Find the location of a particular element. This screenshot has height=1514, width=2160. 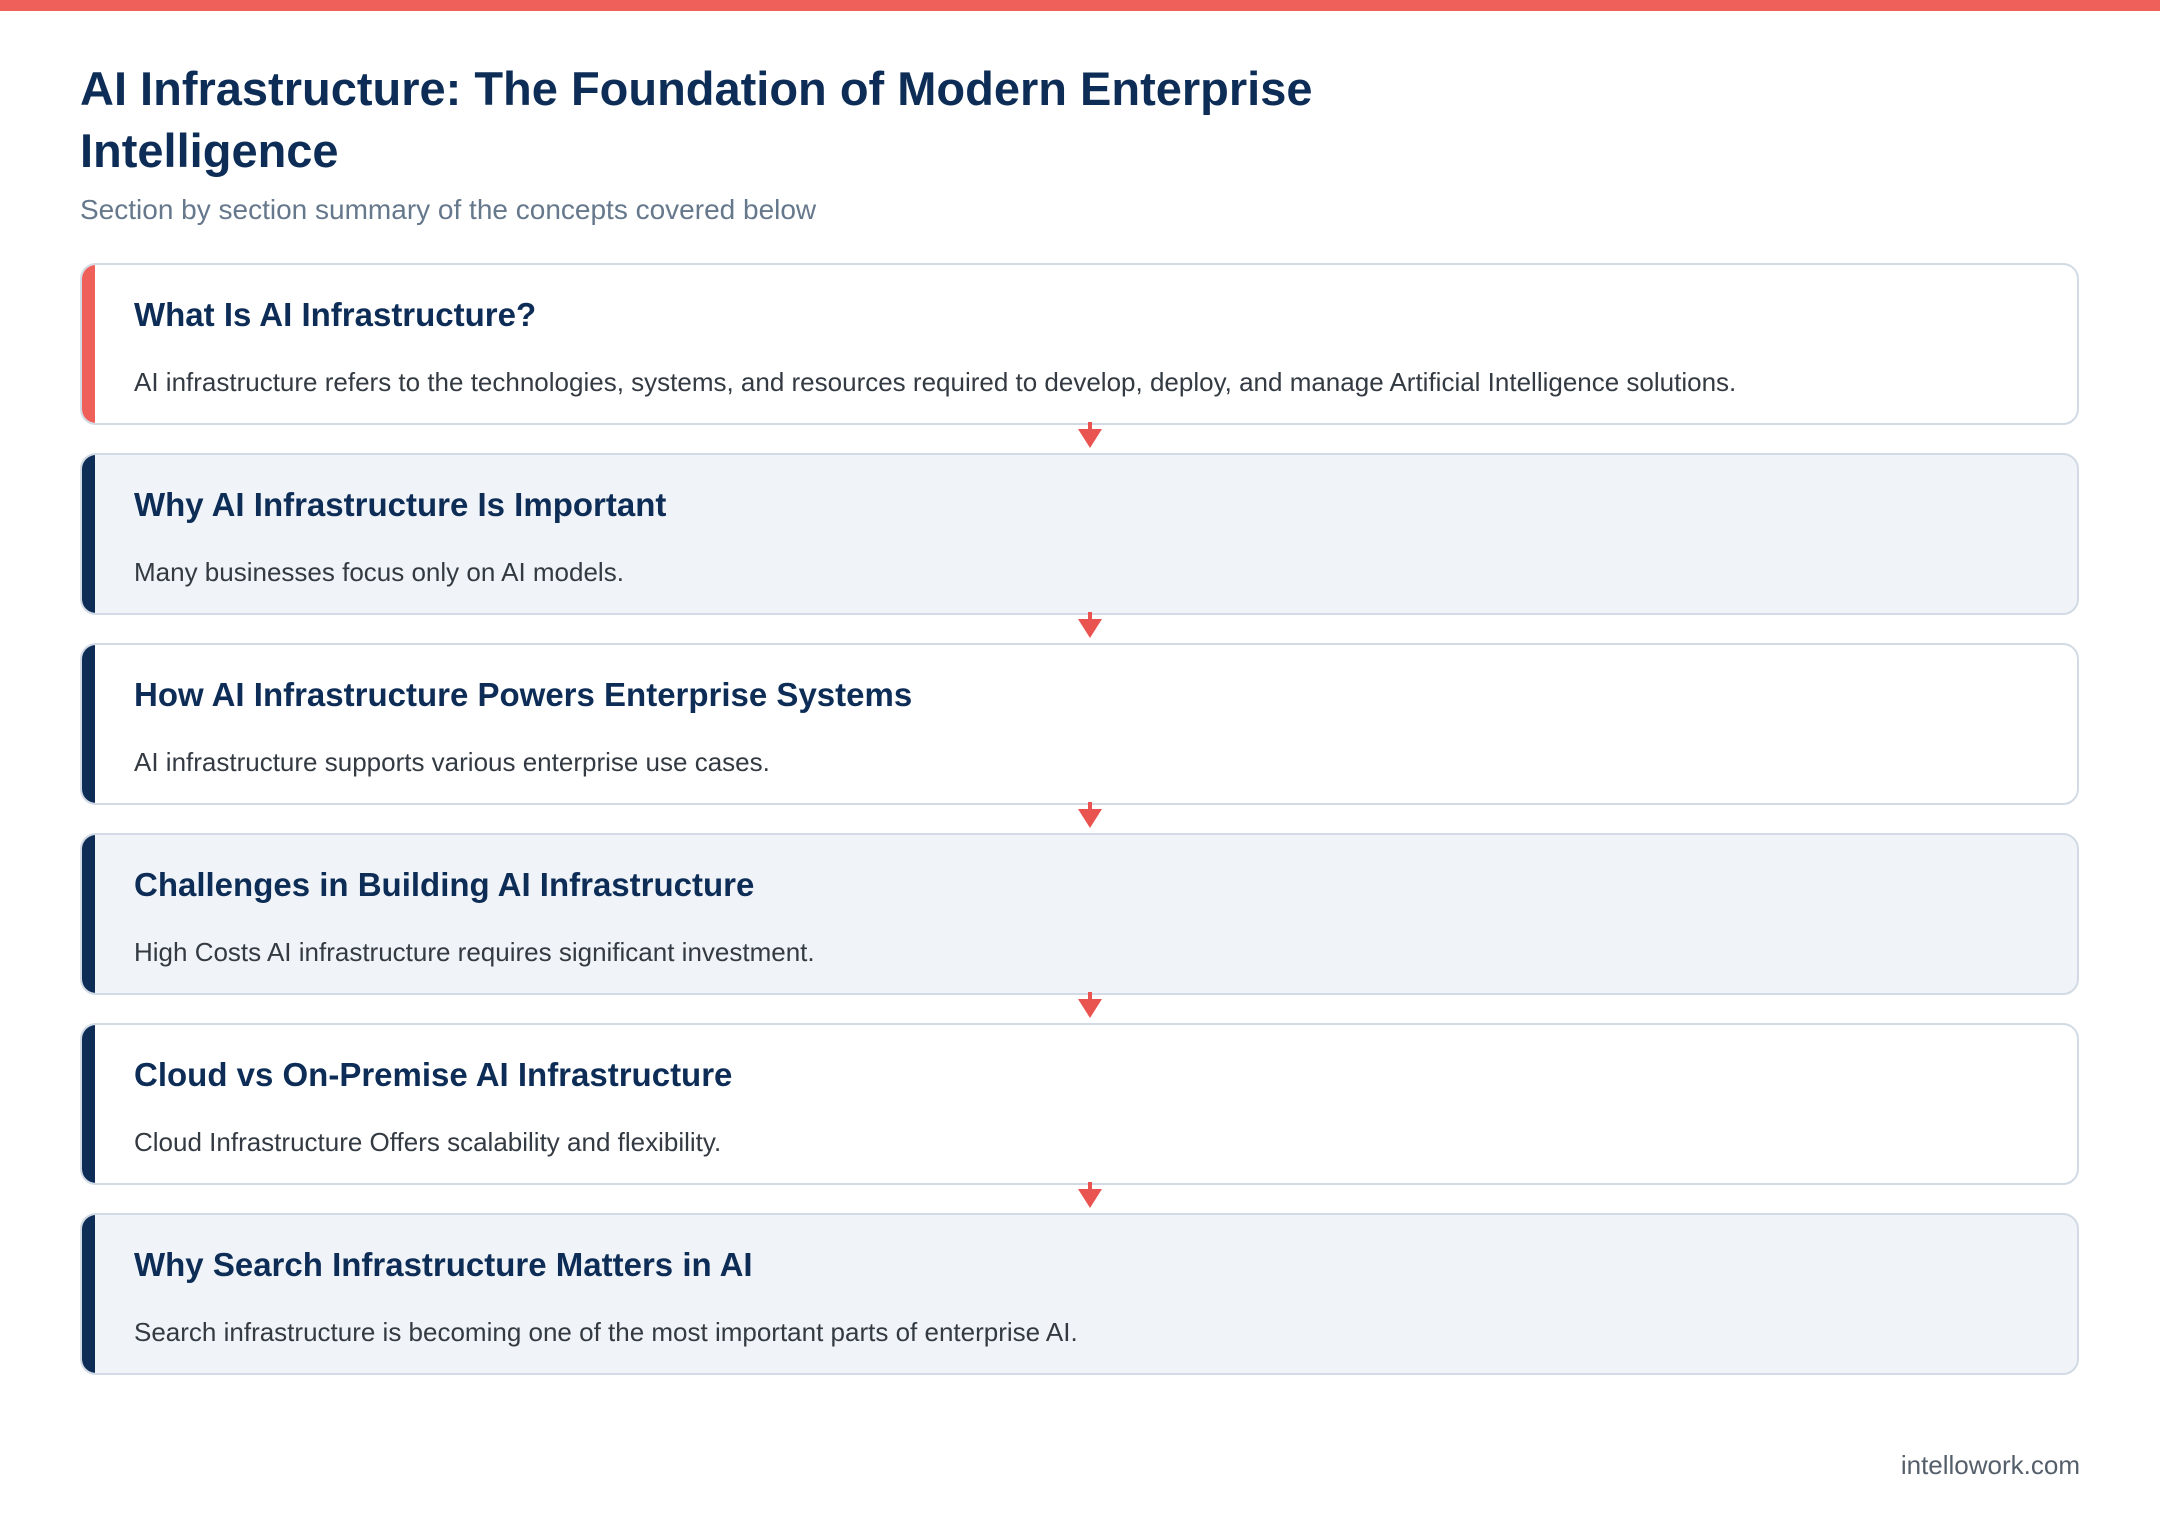

step-title: What Is AI Infrastructure? is located at coordinates (335, 314).